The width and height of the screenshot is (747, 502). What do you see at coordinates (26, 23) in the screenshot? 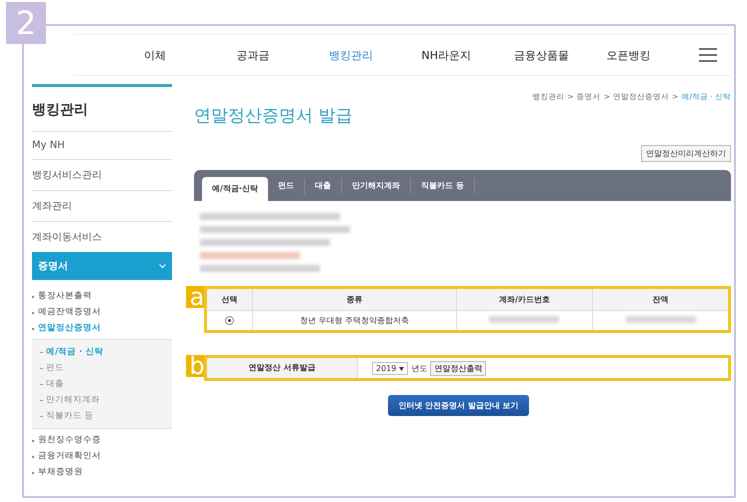
I see `step-badge: 2` at bounding box center [26, 23].